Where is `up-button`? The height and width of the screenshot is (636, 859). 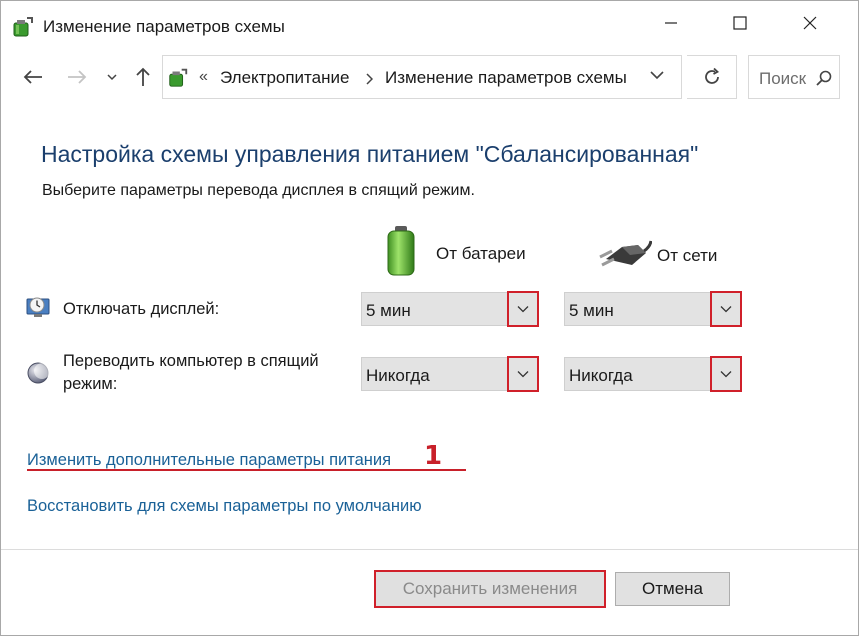 up-button is located at coordinates (143, 77).